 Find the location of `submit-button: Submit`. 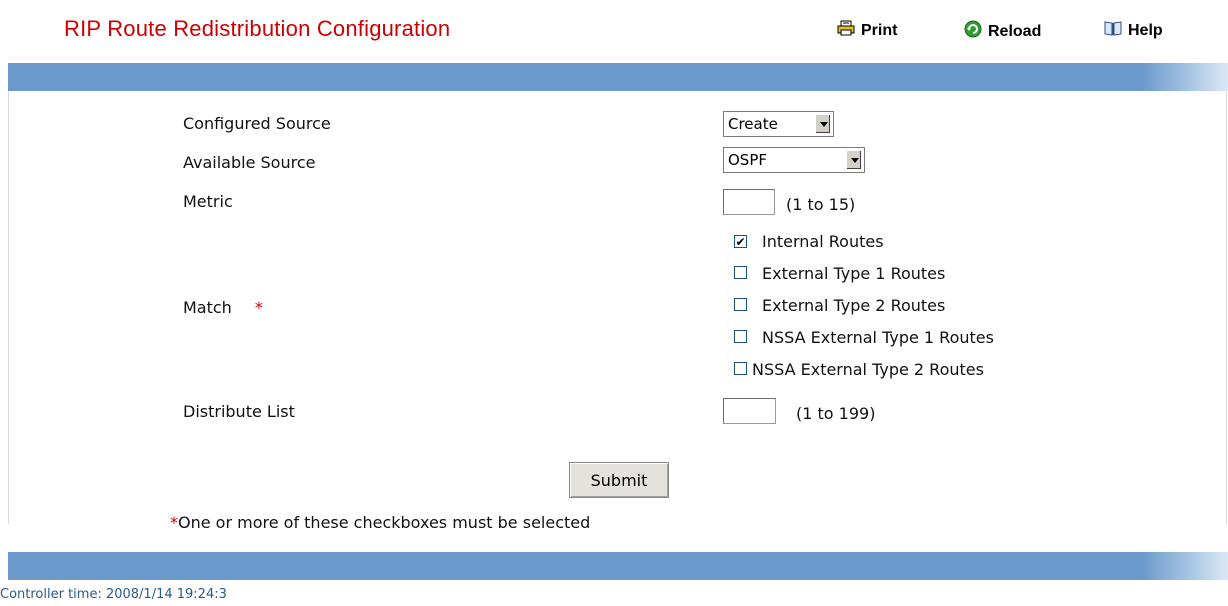

submit-button: Submit is located at coordinates (619, 480).